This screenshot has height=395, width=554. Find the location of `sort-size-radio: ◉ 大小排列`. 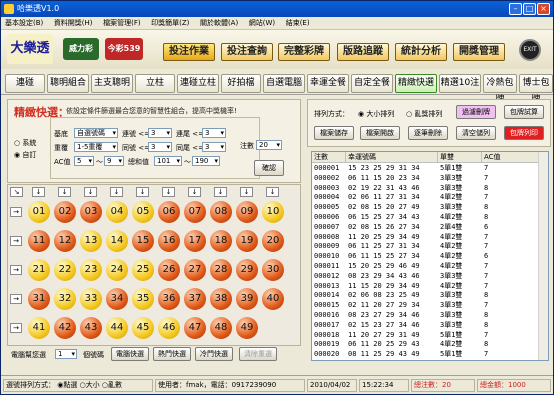

sort-size-radio: ◉ 大小排列 is located at coordinates (376, 114).